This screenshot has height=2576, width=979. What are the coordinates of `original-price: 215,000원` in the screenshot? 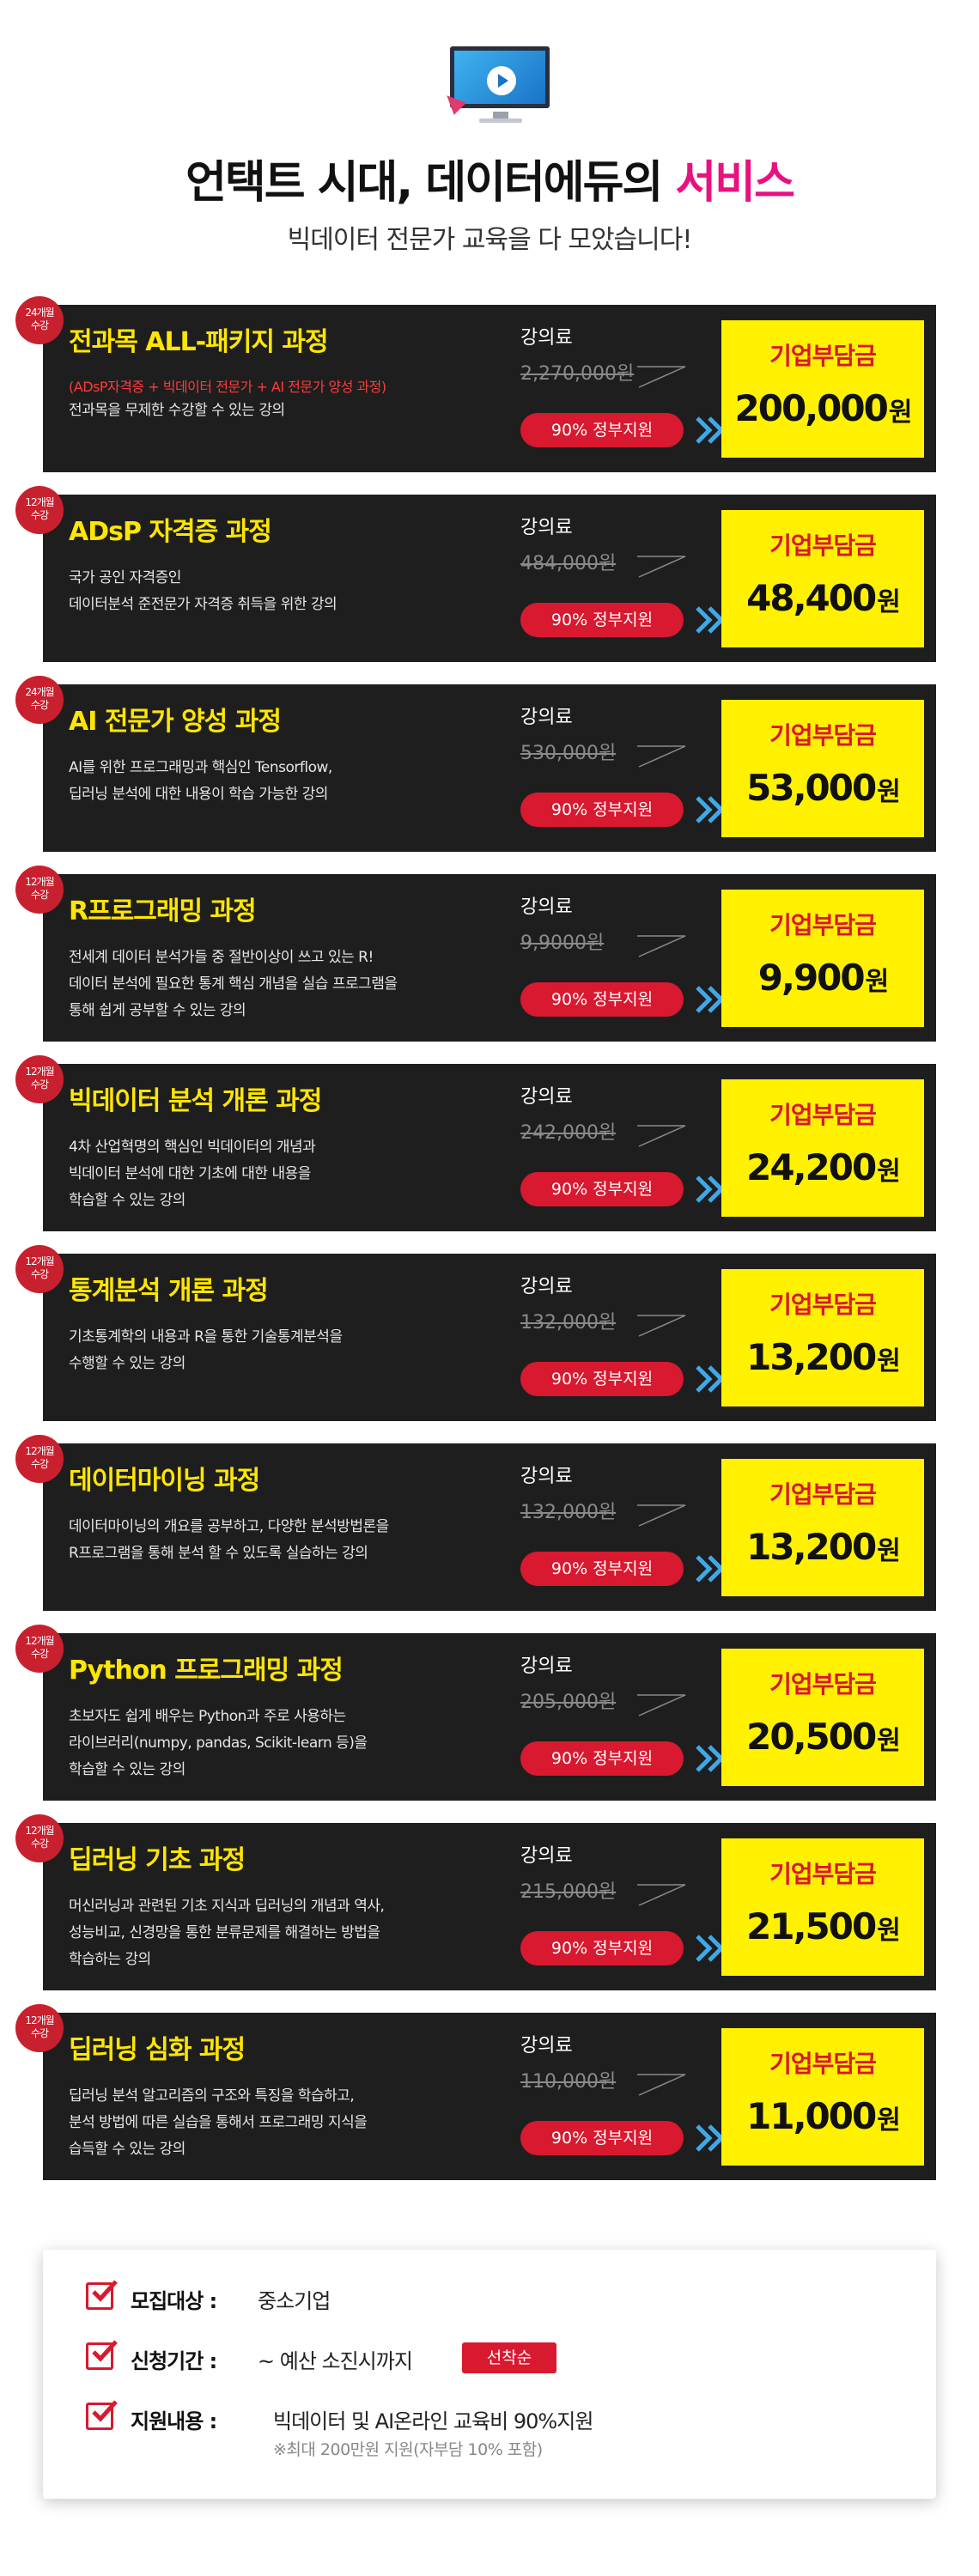 It's located at (568, 1892).